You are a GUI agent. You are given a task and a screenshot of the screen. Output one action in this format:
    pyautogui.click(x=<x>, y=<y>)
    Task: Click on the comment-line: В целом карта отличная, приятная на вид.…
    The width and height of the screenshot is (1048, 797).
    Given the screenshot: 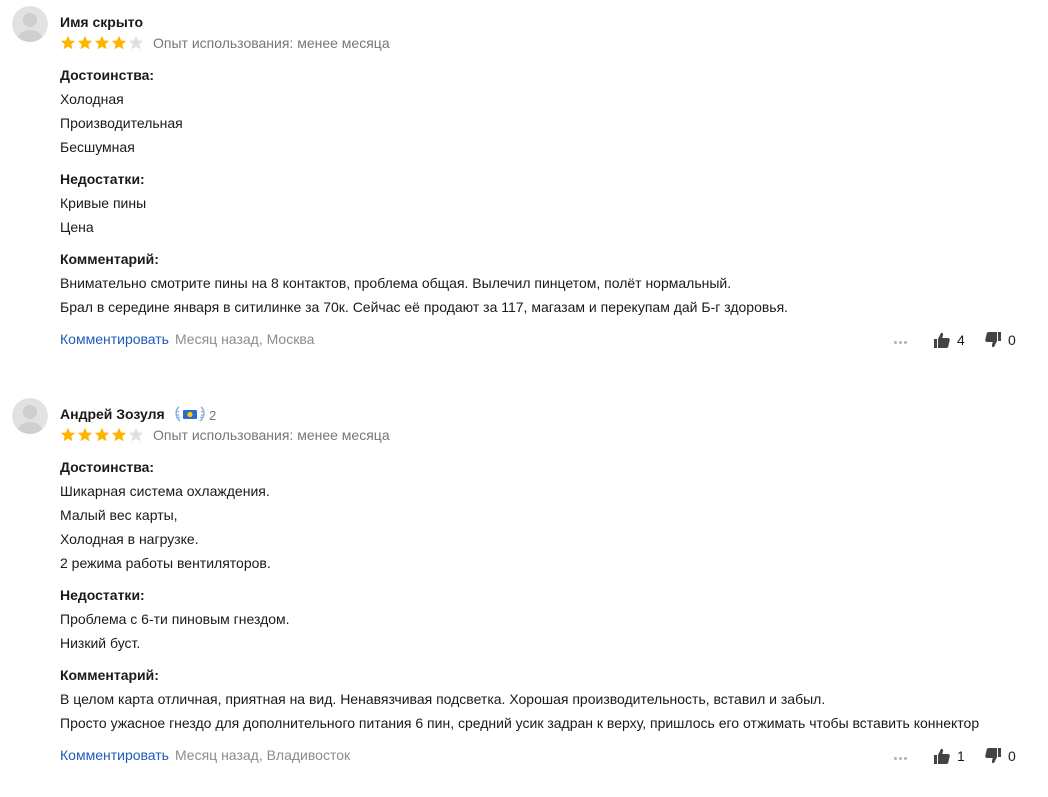 What is the action you would take?
    pyautogui.click(x=443, y=699)
    